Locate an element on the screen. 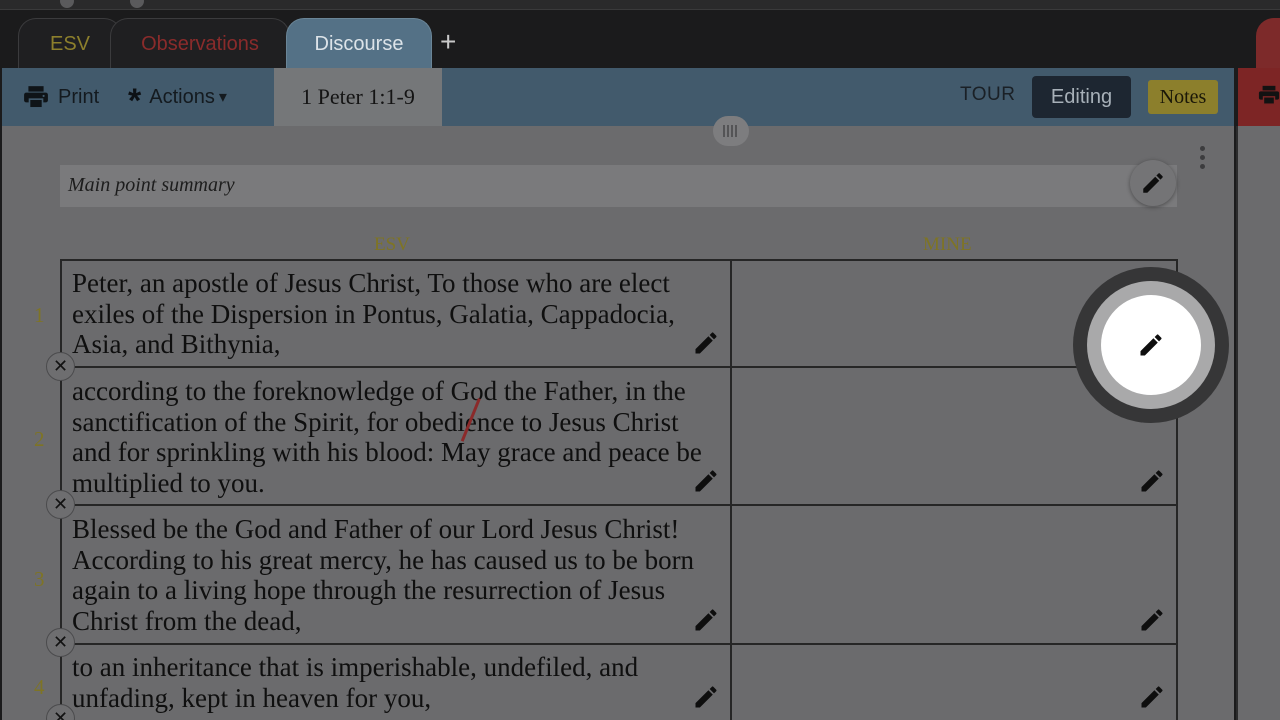 The height and width of the screenshot is (720, 1280). mine-verse-1-edit-button is located at coordinates (1151, 345).